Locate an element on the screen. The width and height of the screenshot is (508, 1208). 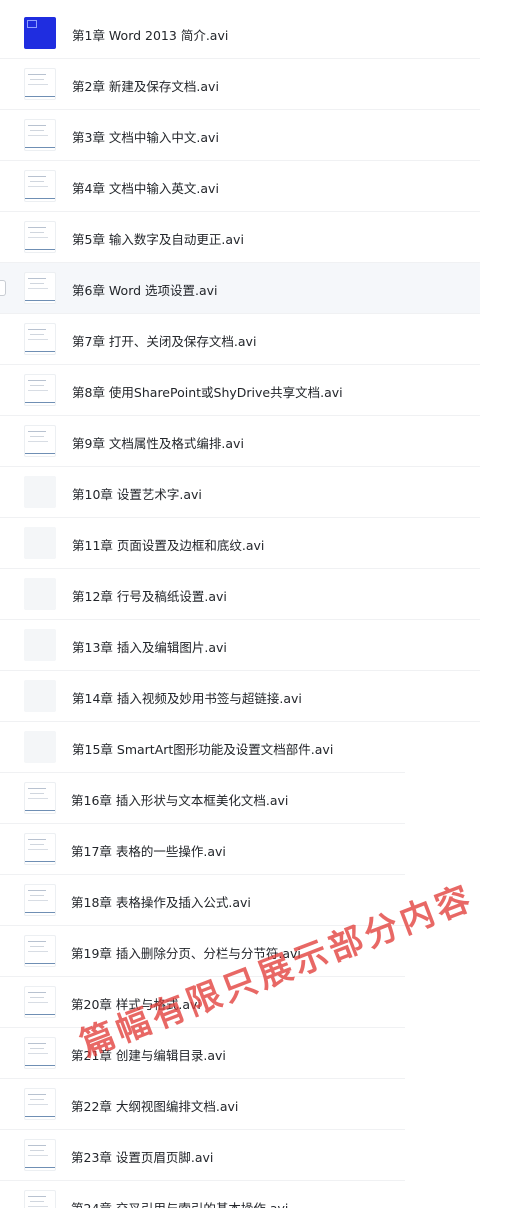
file-row: 第23章 设置页眉页脚.avi is located at coordinates (202, 1155).